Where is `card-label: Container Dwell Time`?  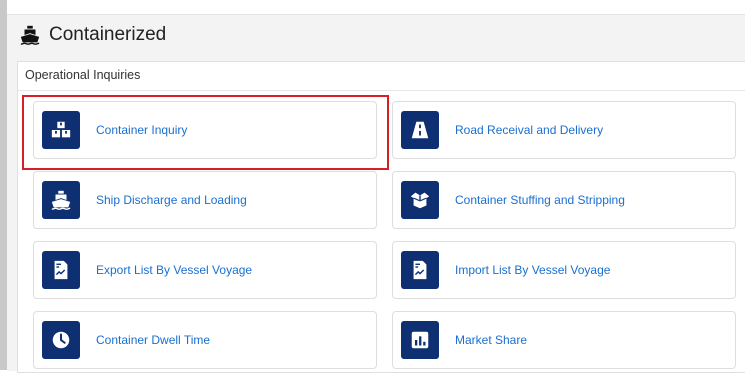
card-label: Container Dwell Time is located at coordinates (153, 340).